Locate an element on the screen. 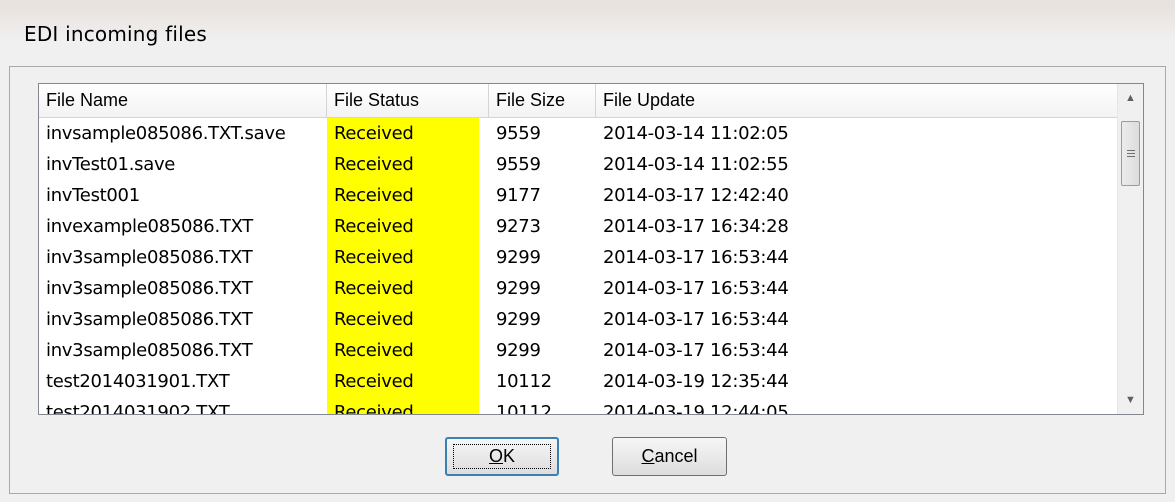 The image size is (1175, 502). ok-button: OK is located at coordinates (502, 456).